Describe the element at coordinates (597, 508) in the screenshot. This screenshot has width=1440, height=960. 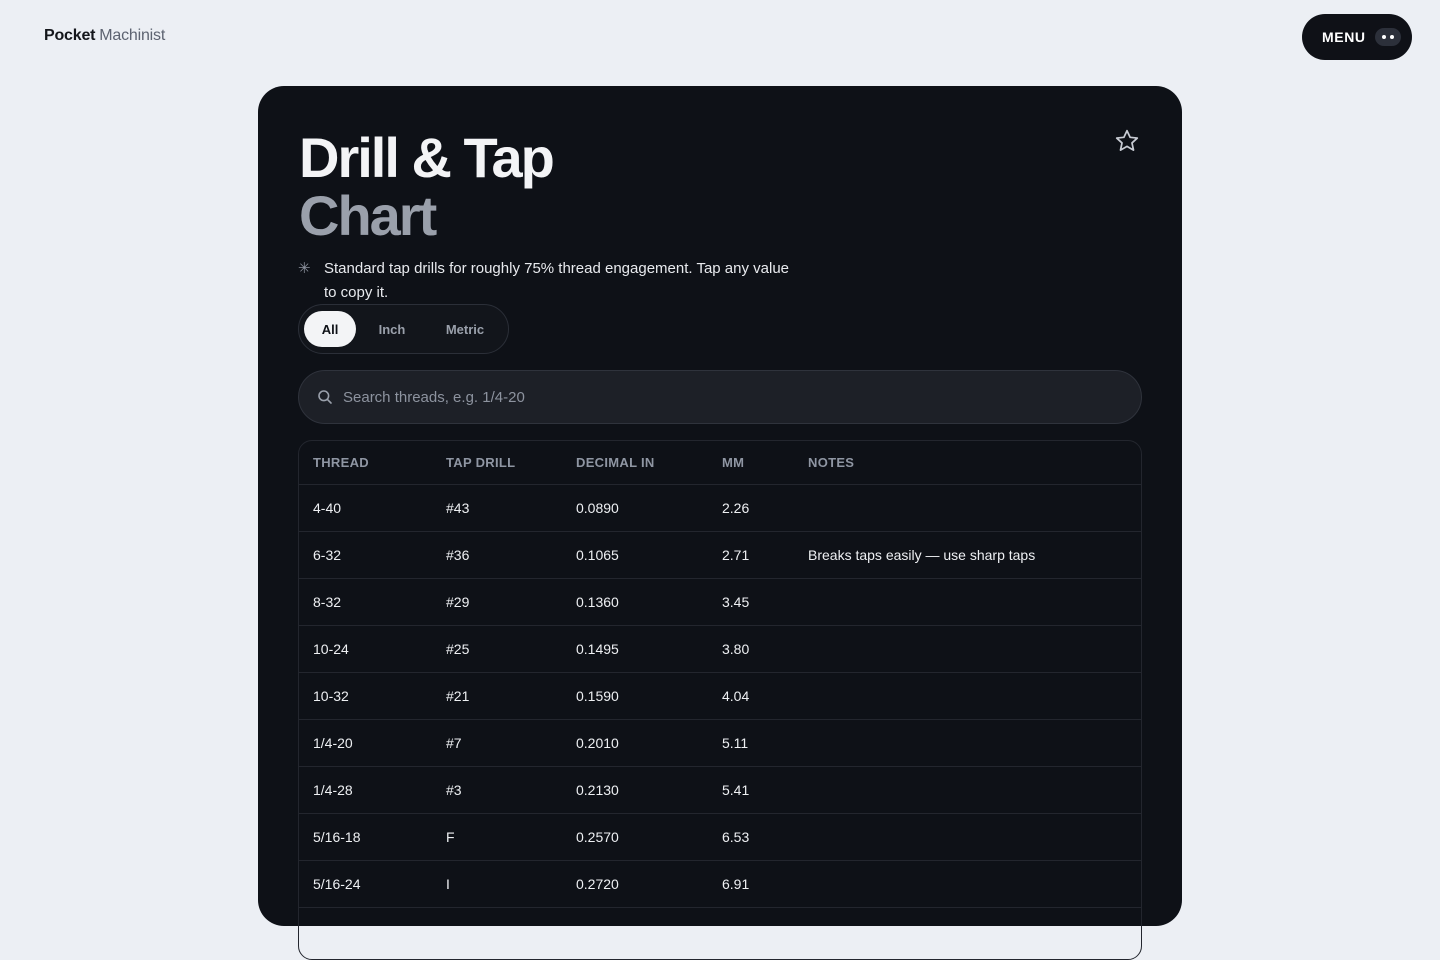
I see `cell-decimal-in: 0.0890` at that location.